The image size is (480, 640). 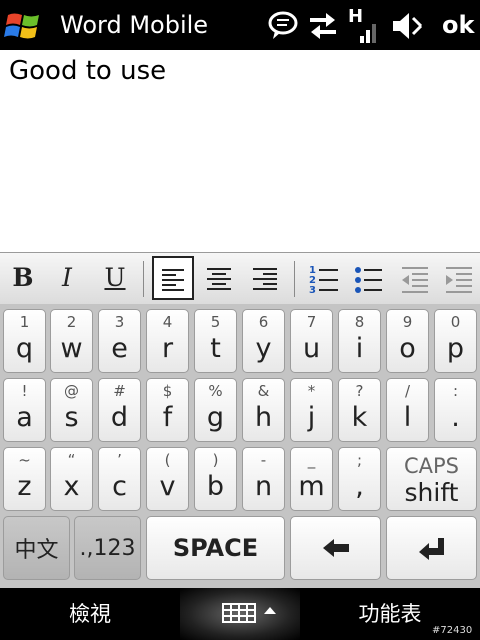 I want to click on key-secondary: 3, so click(x=119, y=322).